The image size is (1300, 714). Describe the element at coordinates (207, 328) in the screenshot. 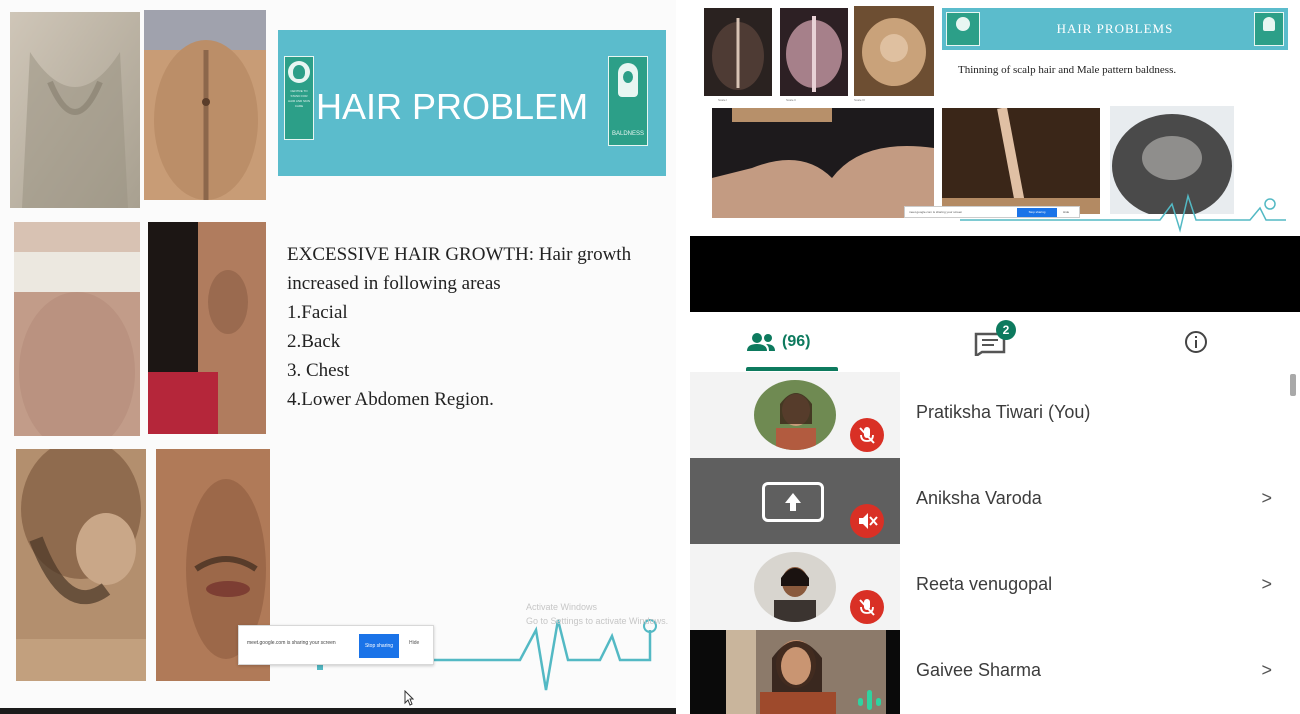

I see `photo-facial-side-hair` at that location.